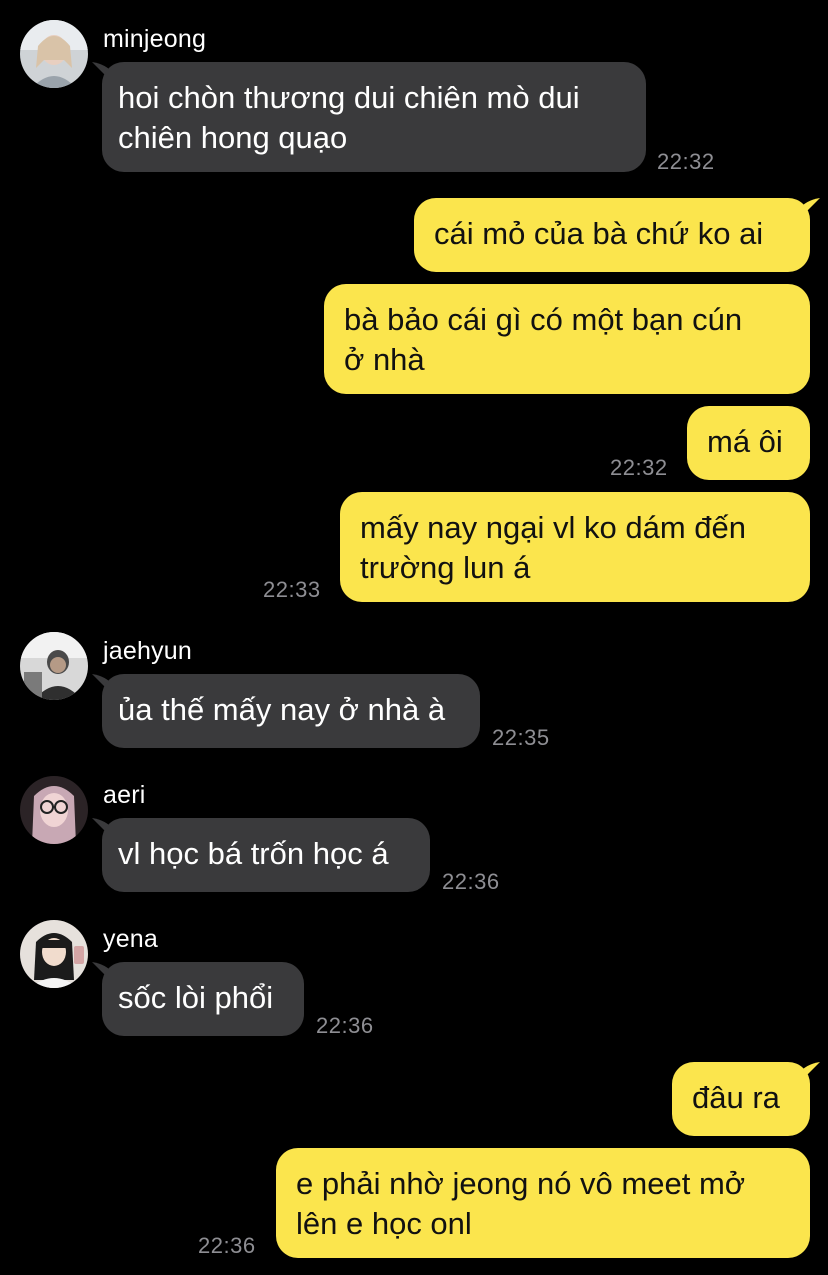 The width and height of the screenshot is (828, 1275). Describe the element at coordinates (521, 737) in the screenshot. I see `timestamp: 22:35` at that location.